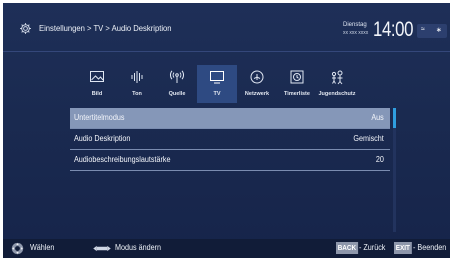 The width and height of the screenshot is (451, 259). I want to click on tab-label: Netzwerk, so click(257, 94).